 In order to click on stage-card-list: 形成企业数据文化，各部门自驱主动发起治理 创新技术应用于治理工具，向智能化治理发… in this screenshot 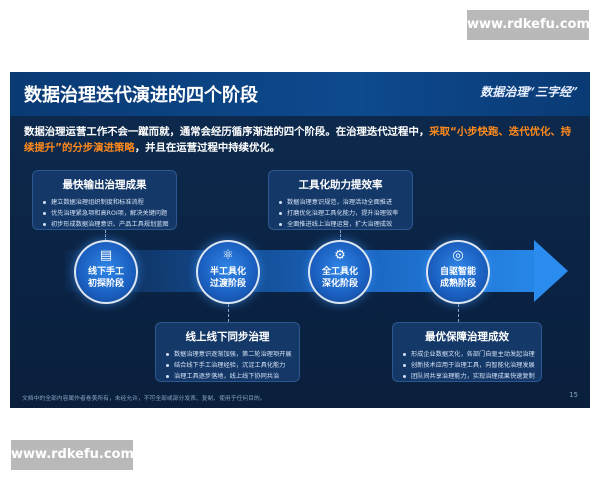, I will do `click(469, 365)`.